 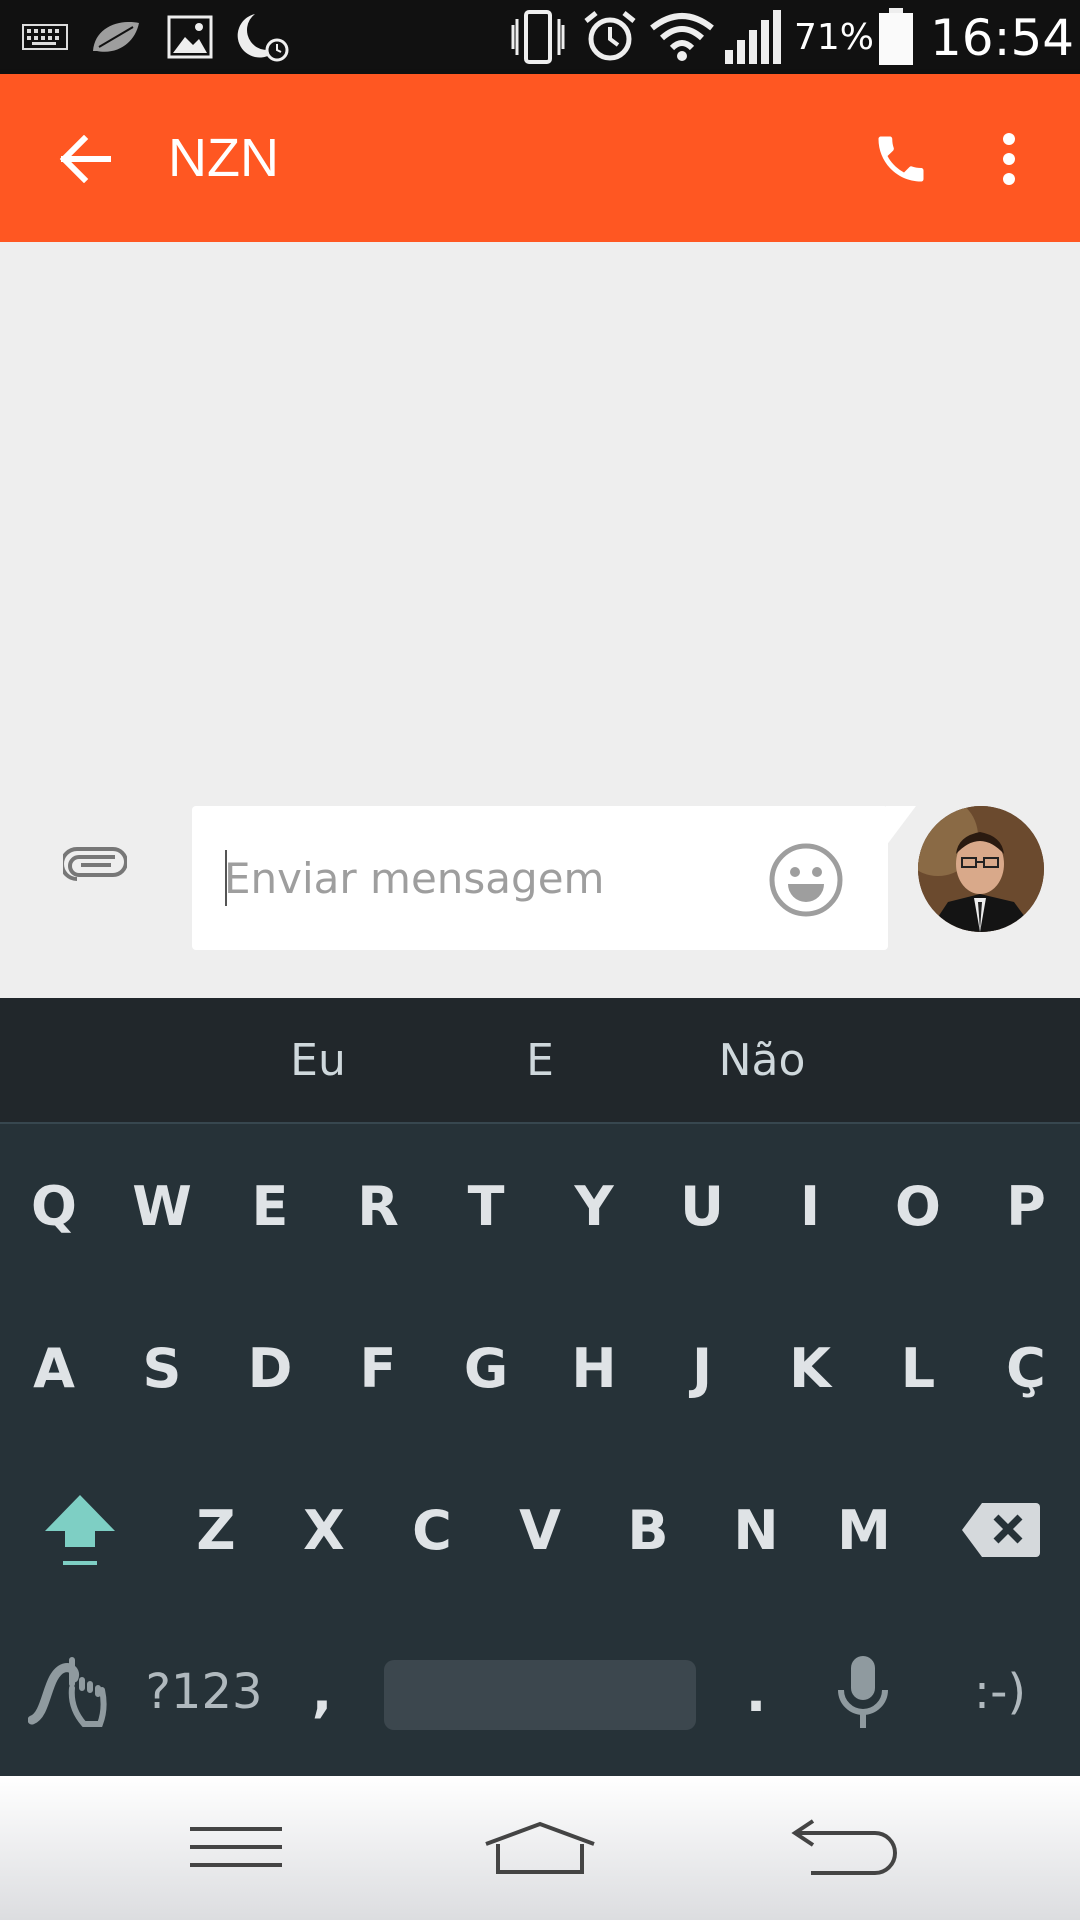 What do you see at coordinates (901, 826) in the screenshot?
I see `compose-tail` at bounding box center [901, 826].